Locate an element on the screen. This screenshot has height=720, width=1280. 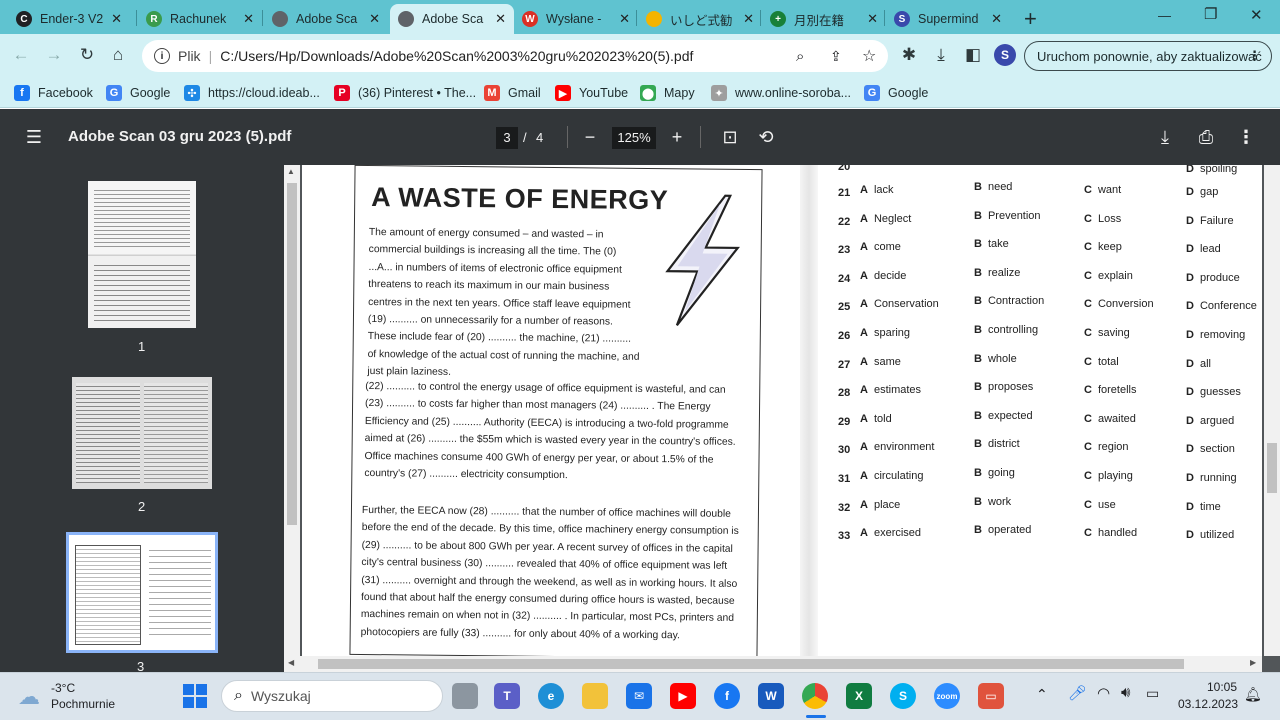
reload-icon: ↻ is located at coordinates (87, 55).